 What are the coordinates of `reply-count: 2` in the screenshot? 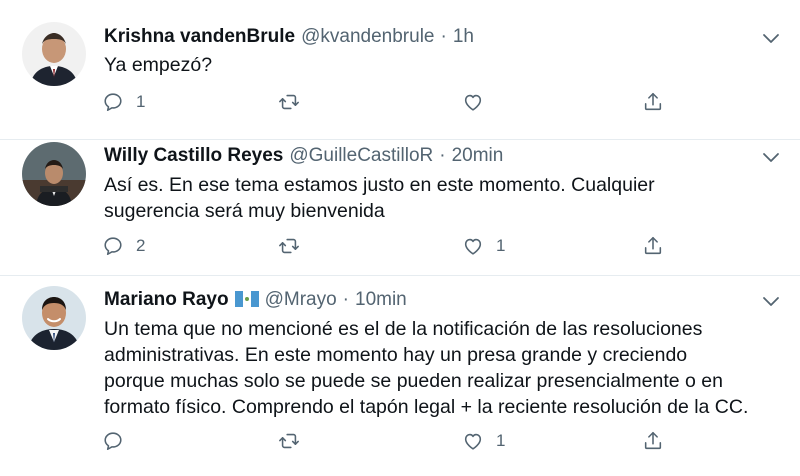 It's located at (141, 245).